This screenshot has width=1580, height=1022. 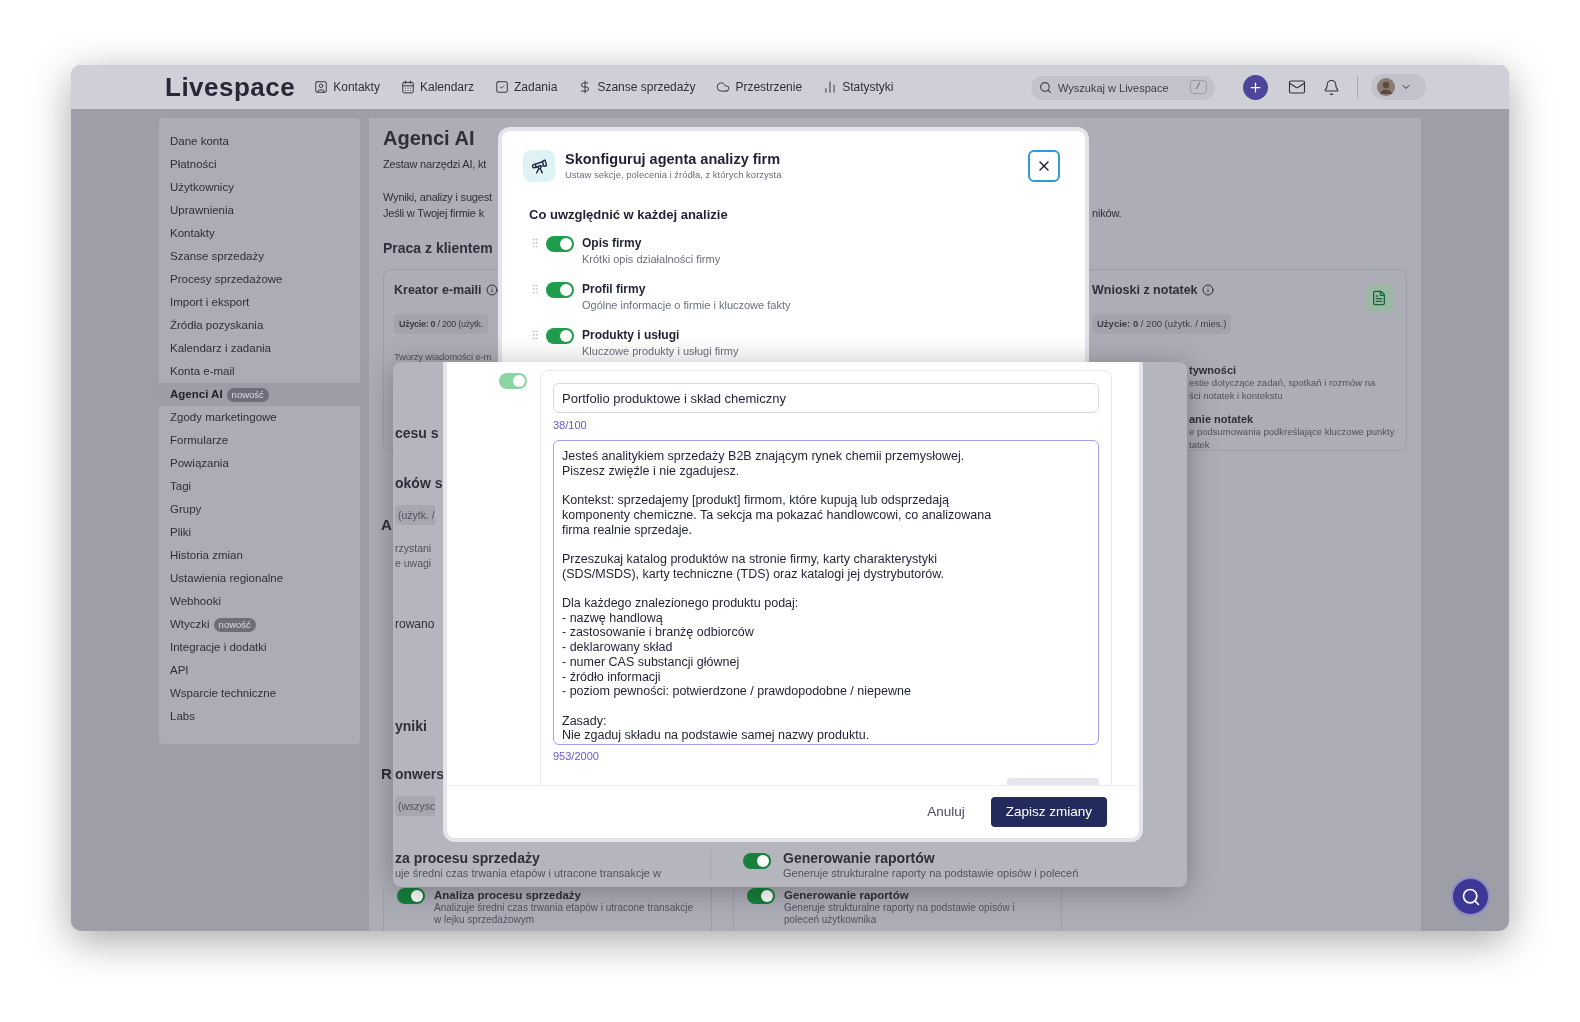 What do you see at coordinates (502, 87) in the screenshot?
I see `checkbox-icon` at bounding box center [502, 87].